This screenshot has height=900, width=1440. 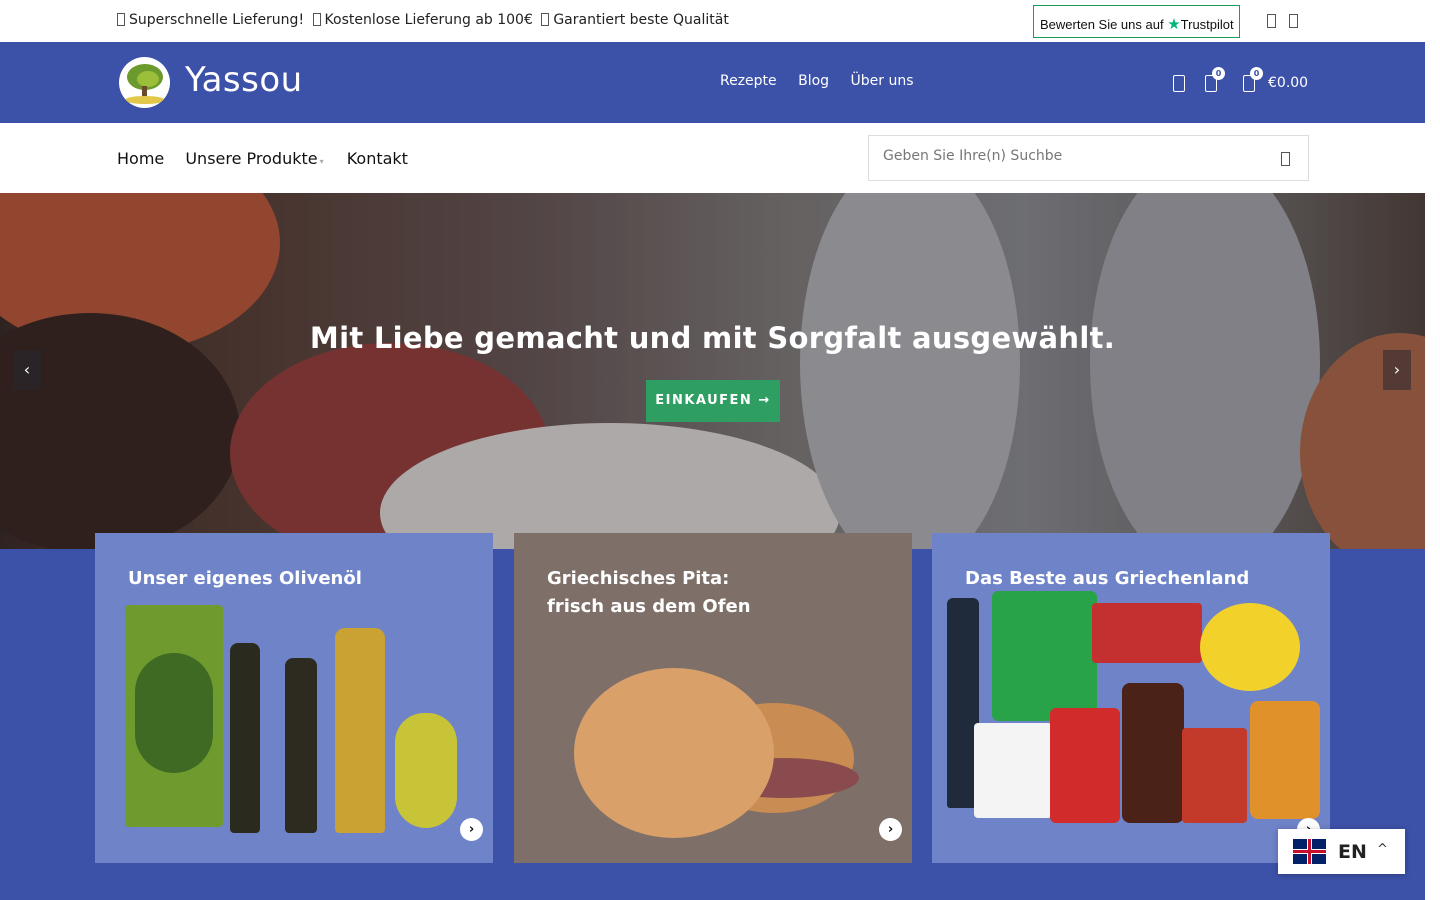 I want to click on pita-front, so click(x=674, y=753).